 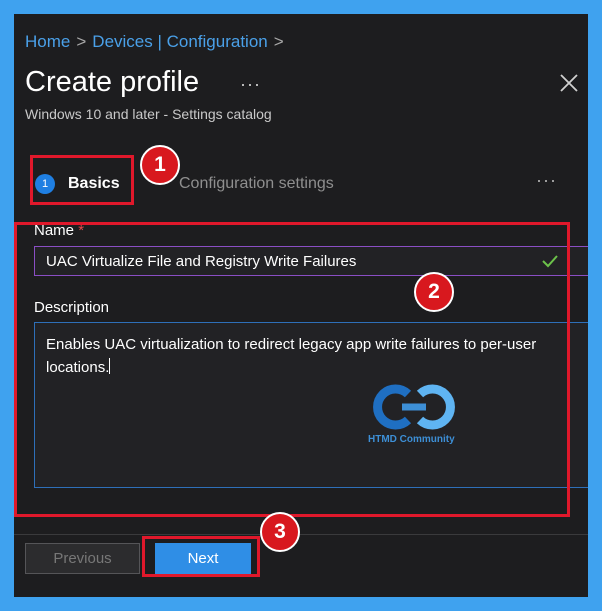 I want to click on previous-button: Previous, so click(x=82, y=558).